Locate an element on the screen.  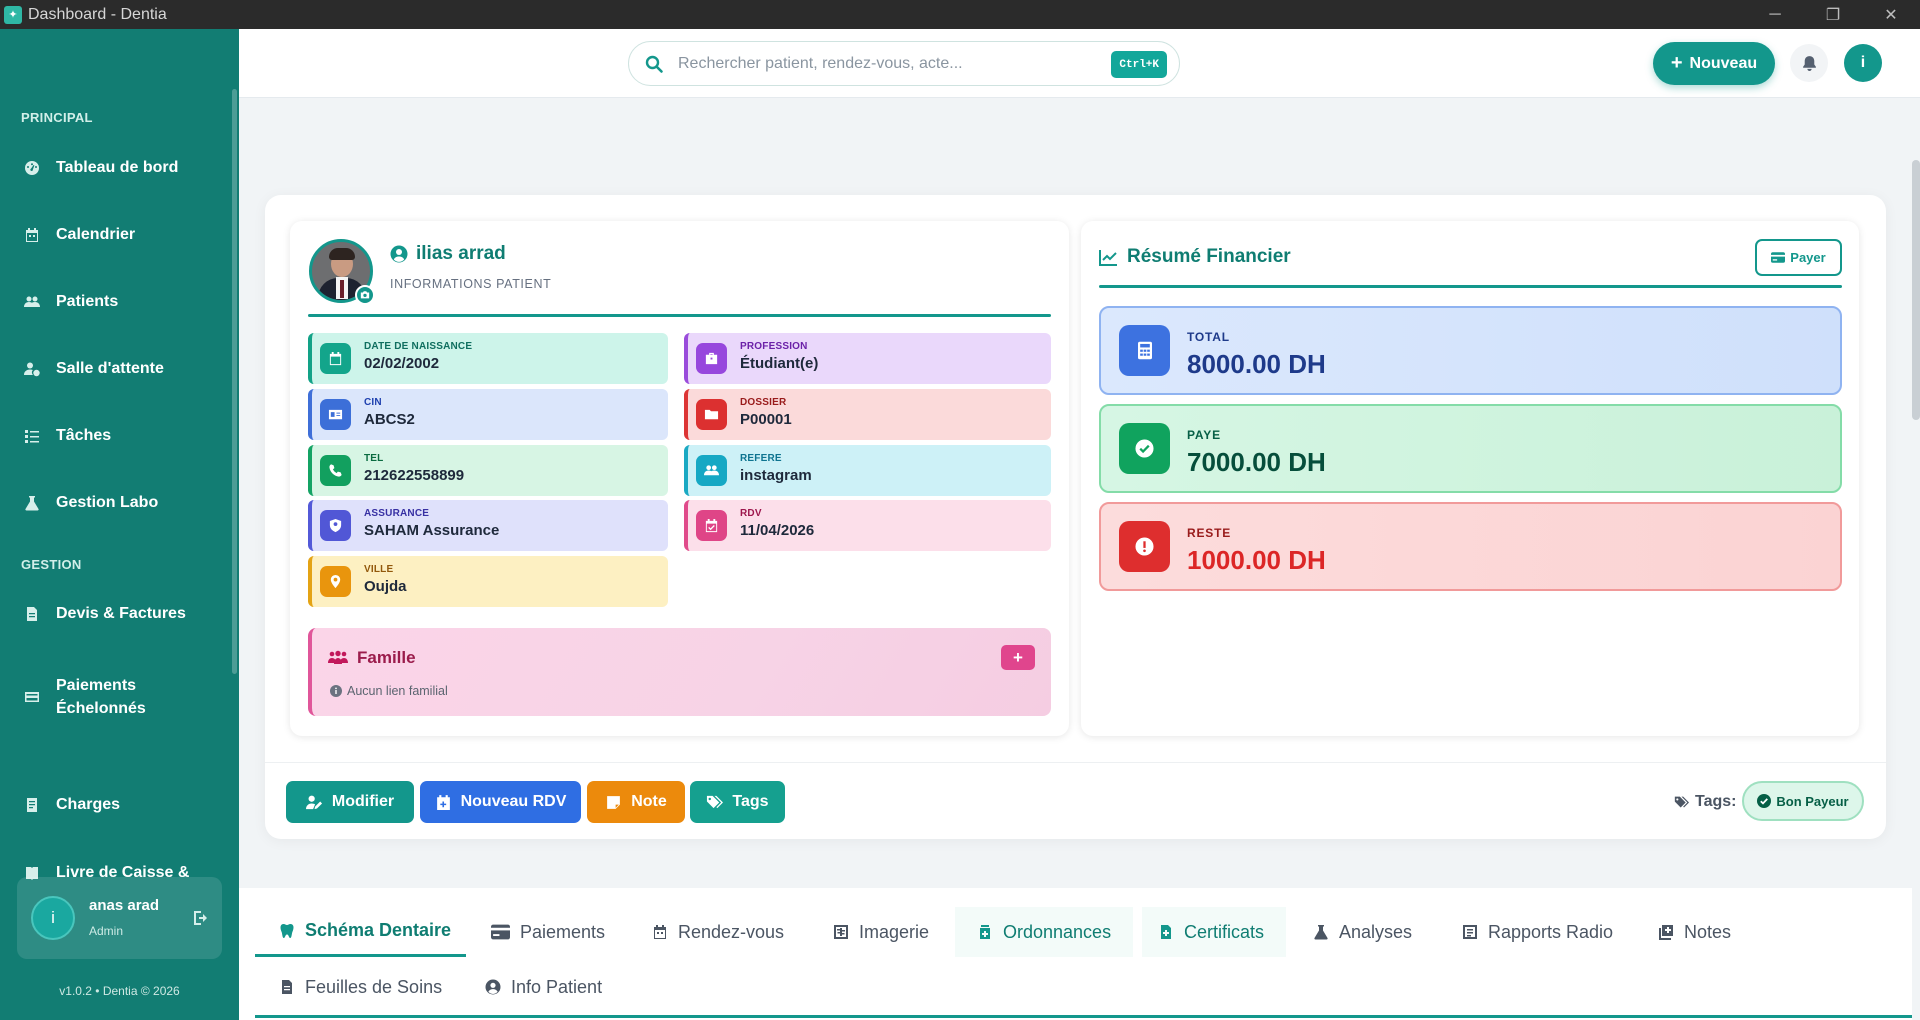
sidebar-item-calendar: Calendrier is located at coordinates (122, 235).